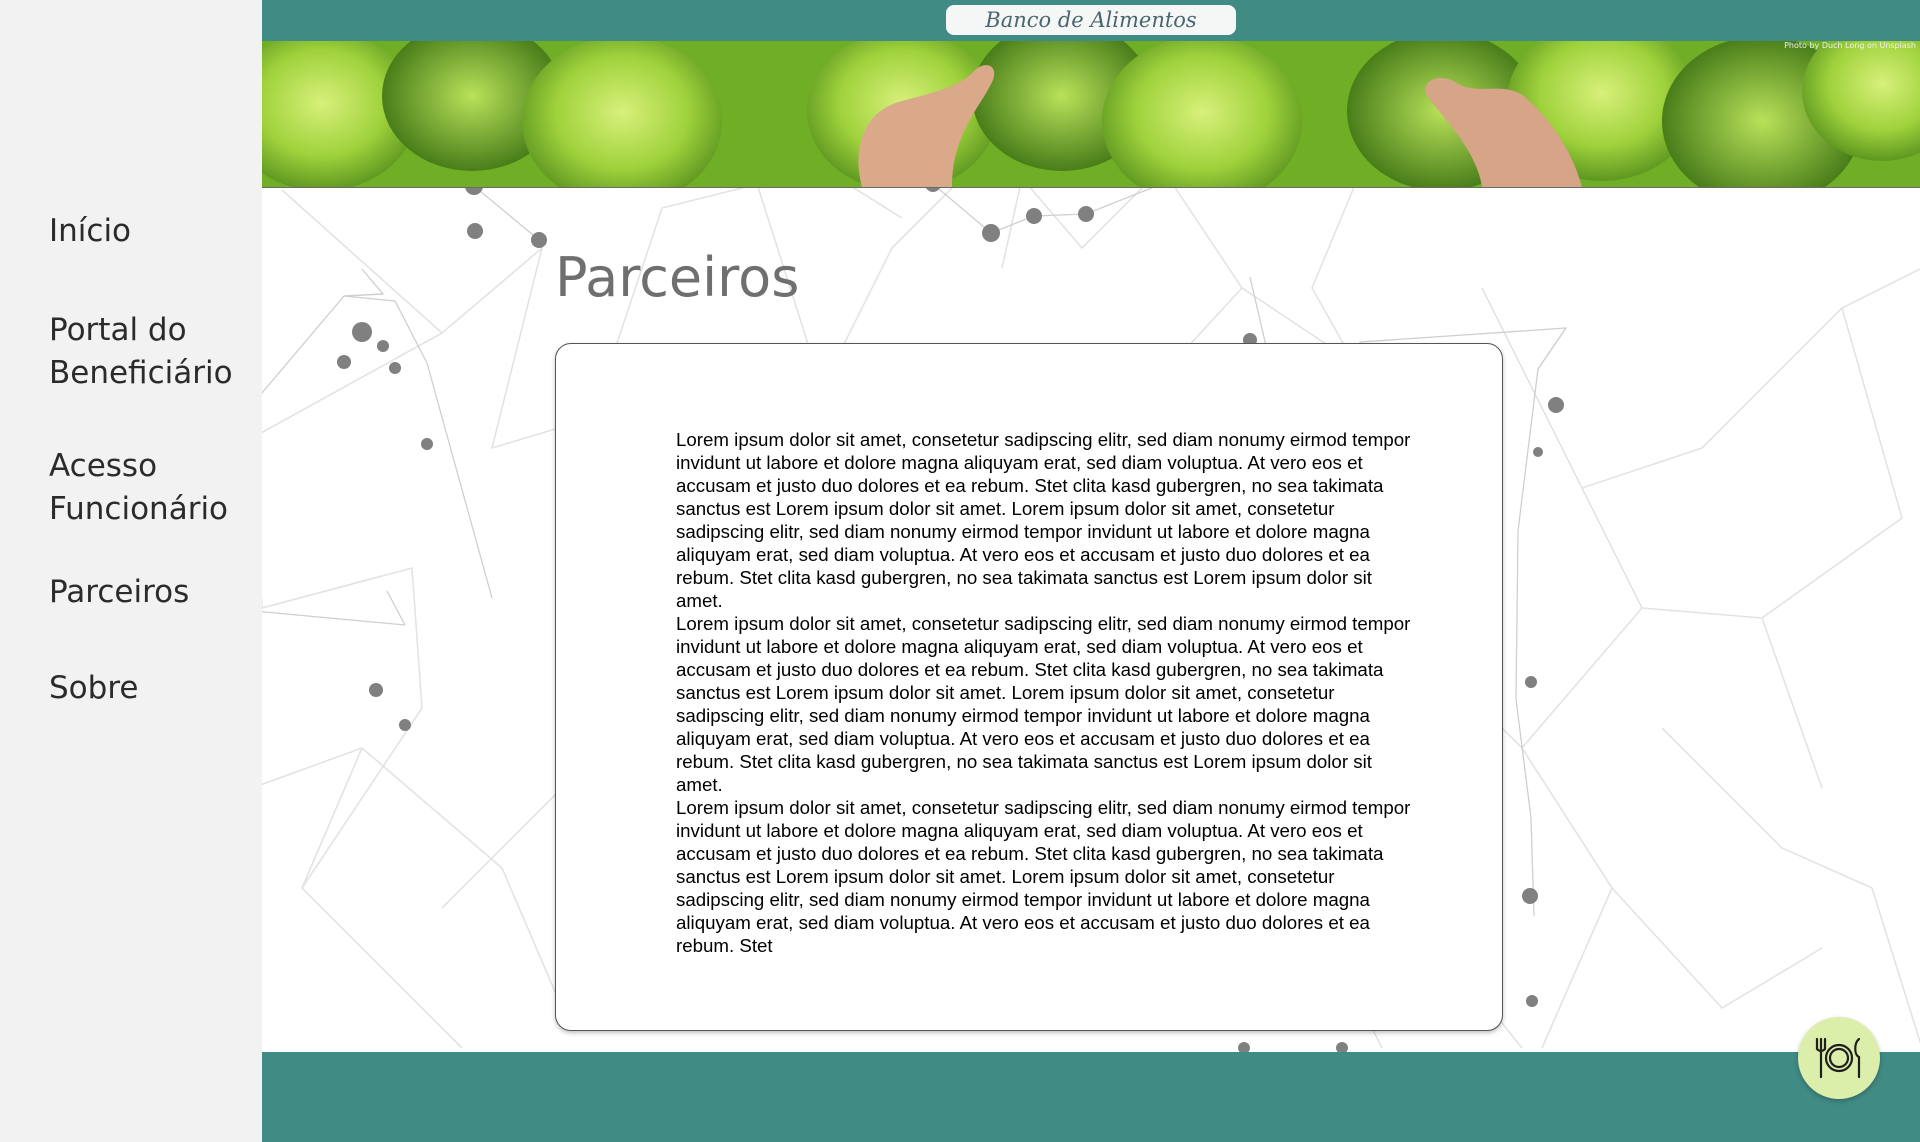 The width and height of the screenshot is (1920, 1142). Describe the element at coordinates (1850, 45) in the screenshot. I see `photo-credit: Photo by Duch Long on Unsplash` at that location.